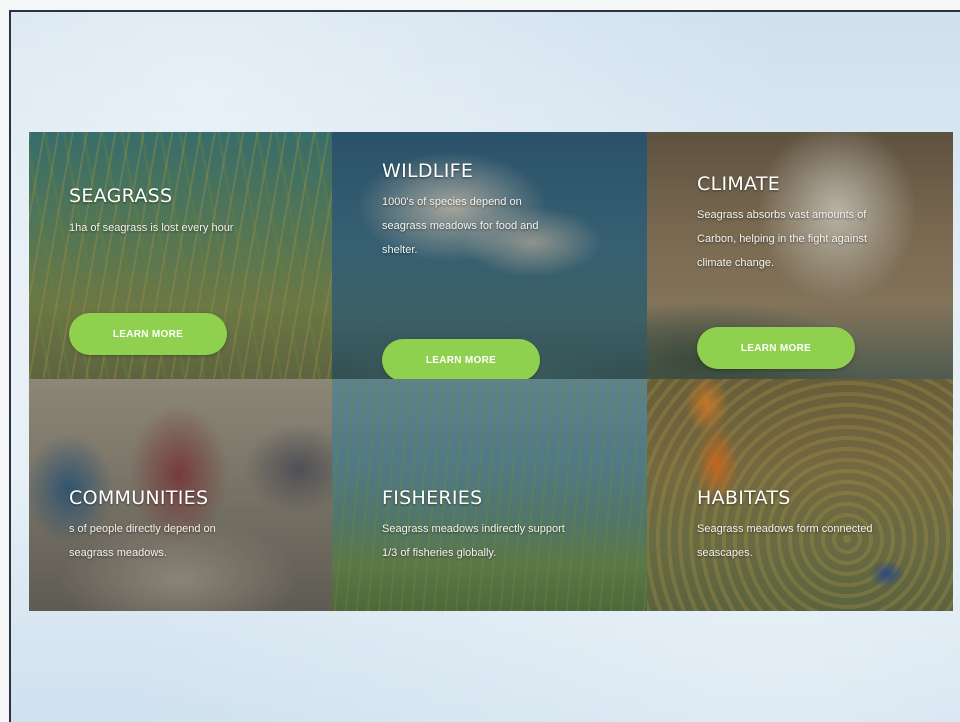 The width and height of the screenshot is (960, 722). What do you see at coordinates (744, 498) in the screenshot?
I see `tile-title-habitats: HABITATS` at bounding box center [744, 498].